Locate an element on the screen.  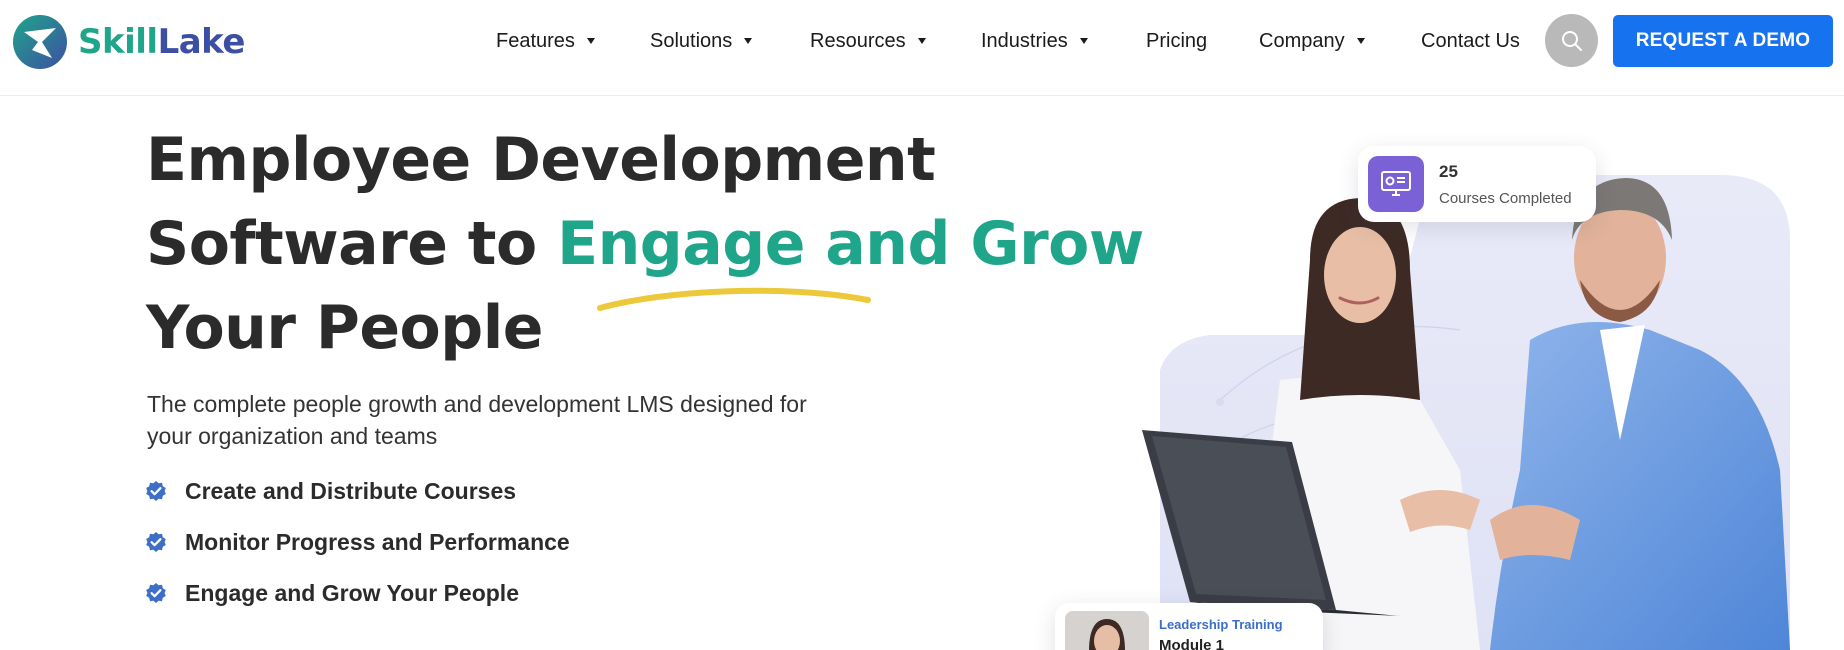
nav-label: Solutions is located at coordinates (691, 40).